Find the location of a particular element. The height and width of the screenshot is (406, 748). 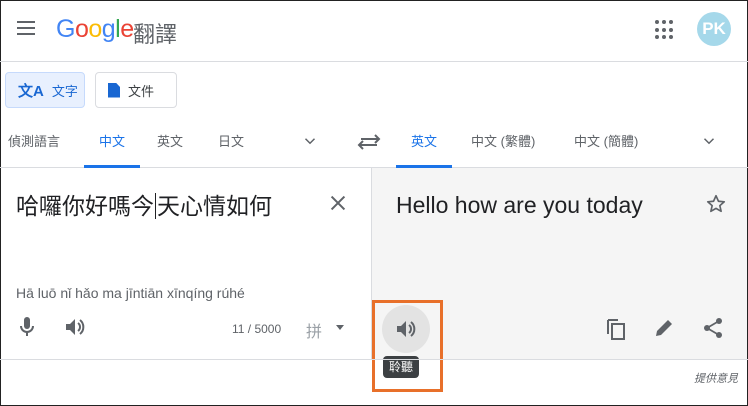

source-text-before-cursor: 哈囉你好嗎今 is located at coordinates (85, 206).